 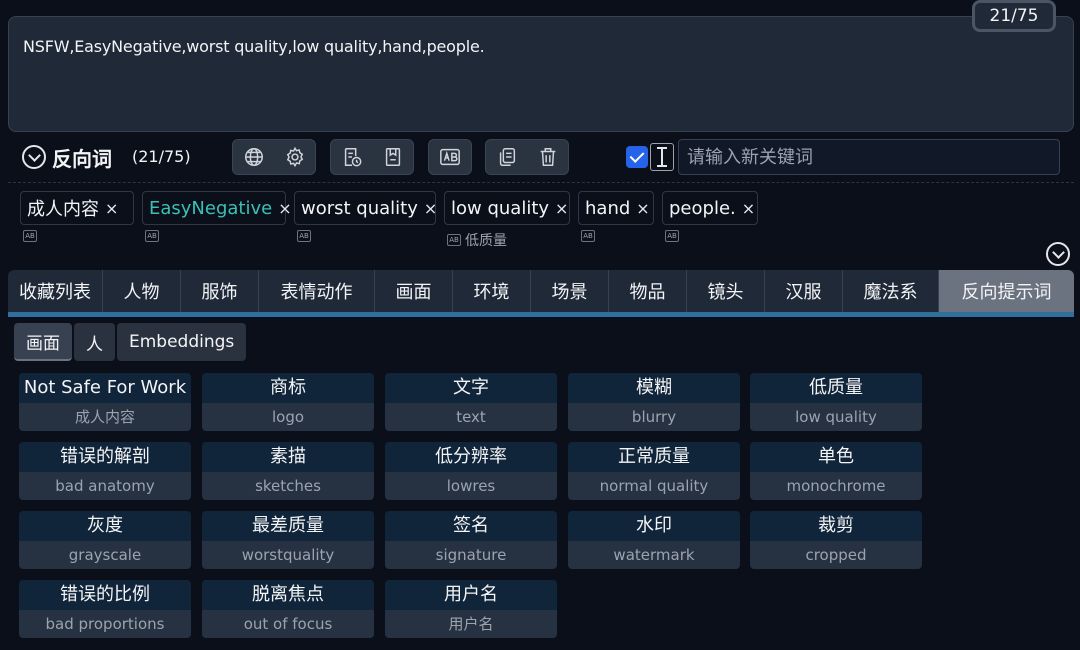 I want to click on card-label: 商标, so click(x=288, y=388).